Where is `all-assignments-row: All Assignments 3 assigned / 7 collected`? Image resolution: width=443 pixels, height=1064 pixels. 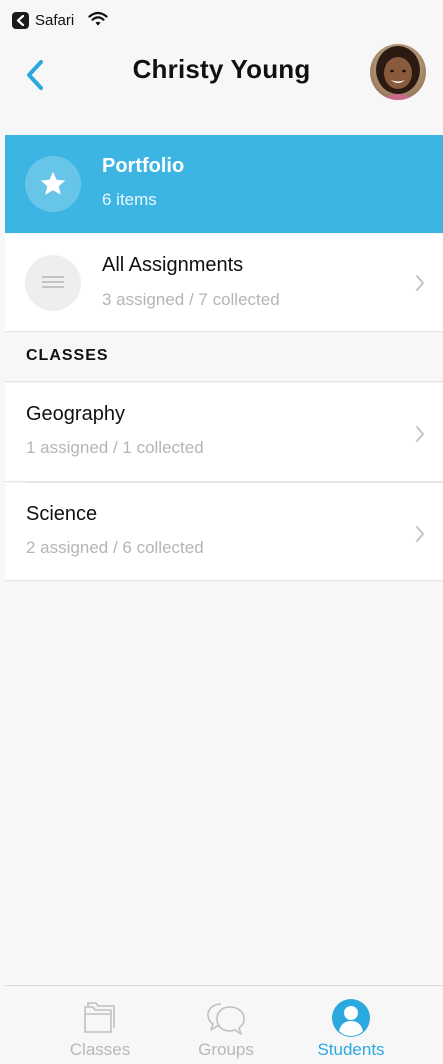
all-assignments-row: All Assignments 3 assigned / 7 collected is located at coordinates (224, 283).